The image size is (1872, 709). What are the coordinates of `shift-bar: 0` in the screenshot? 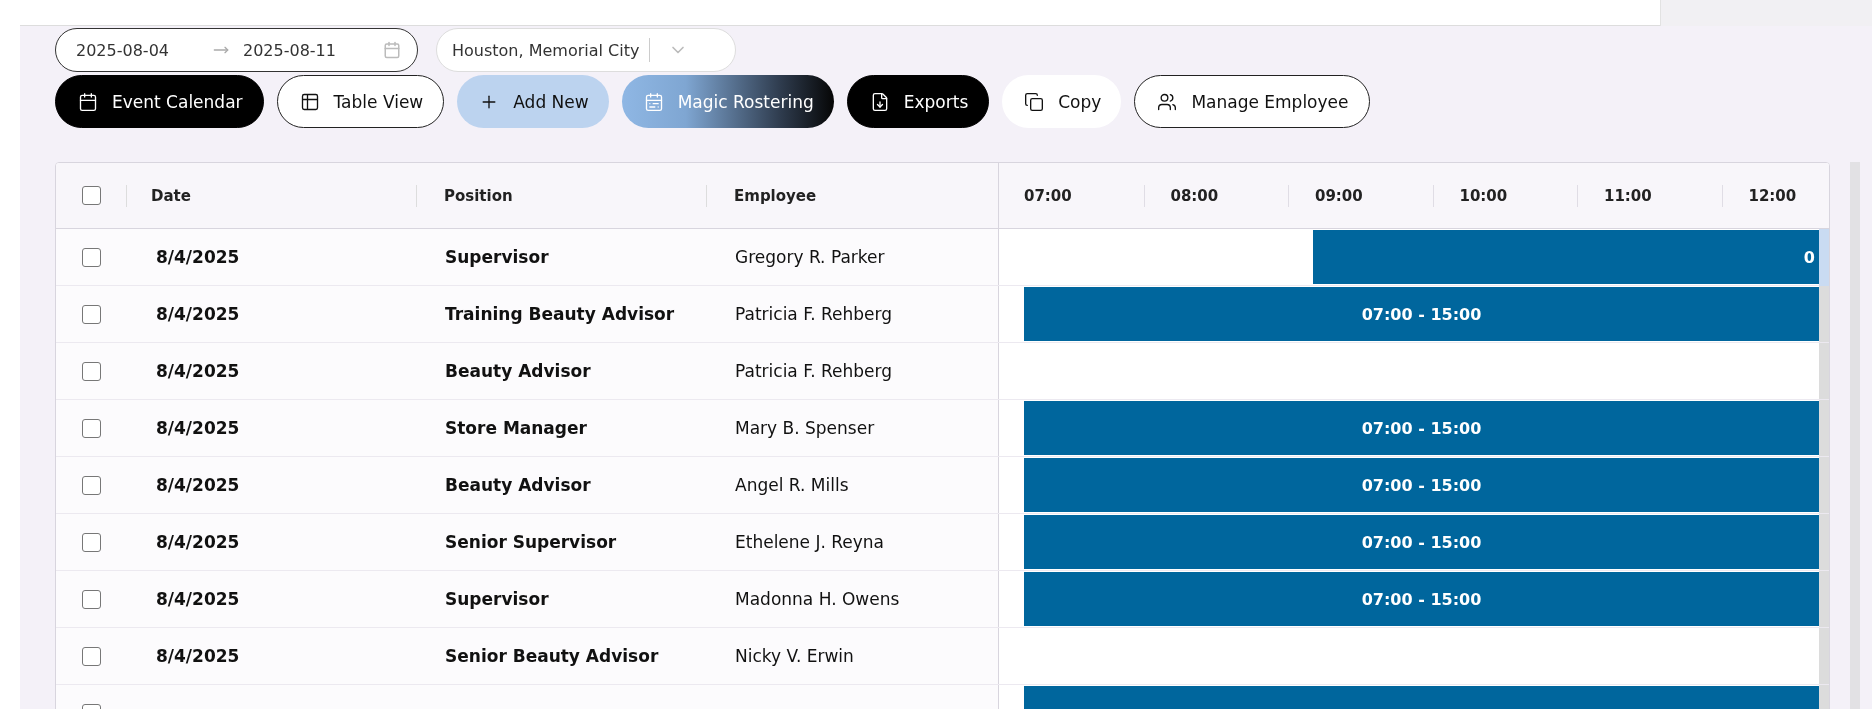 It's located at (1566, 257).